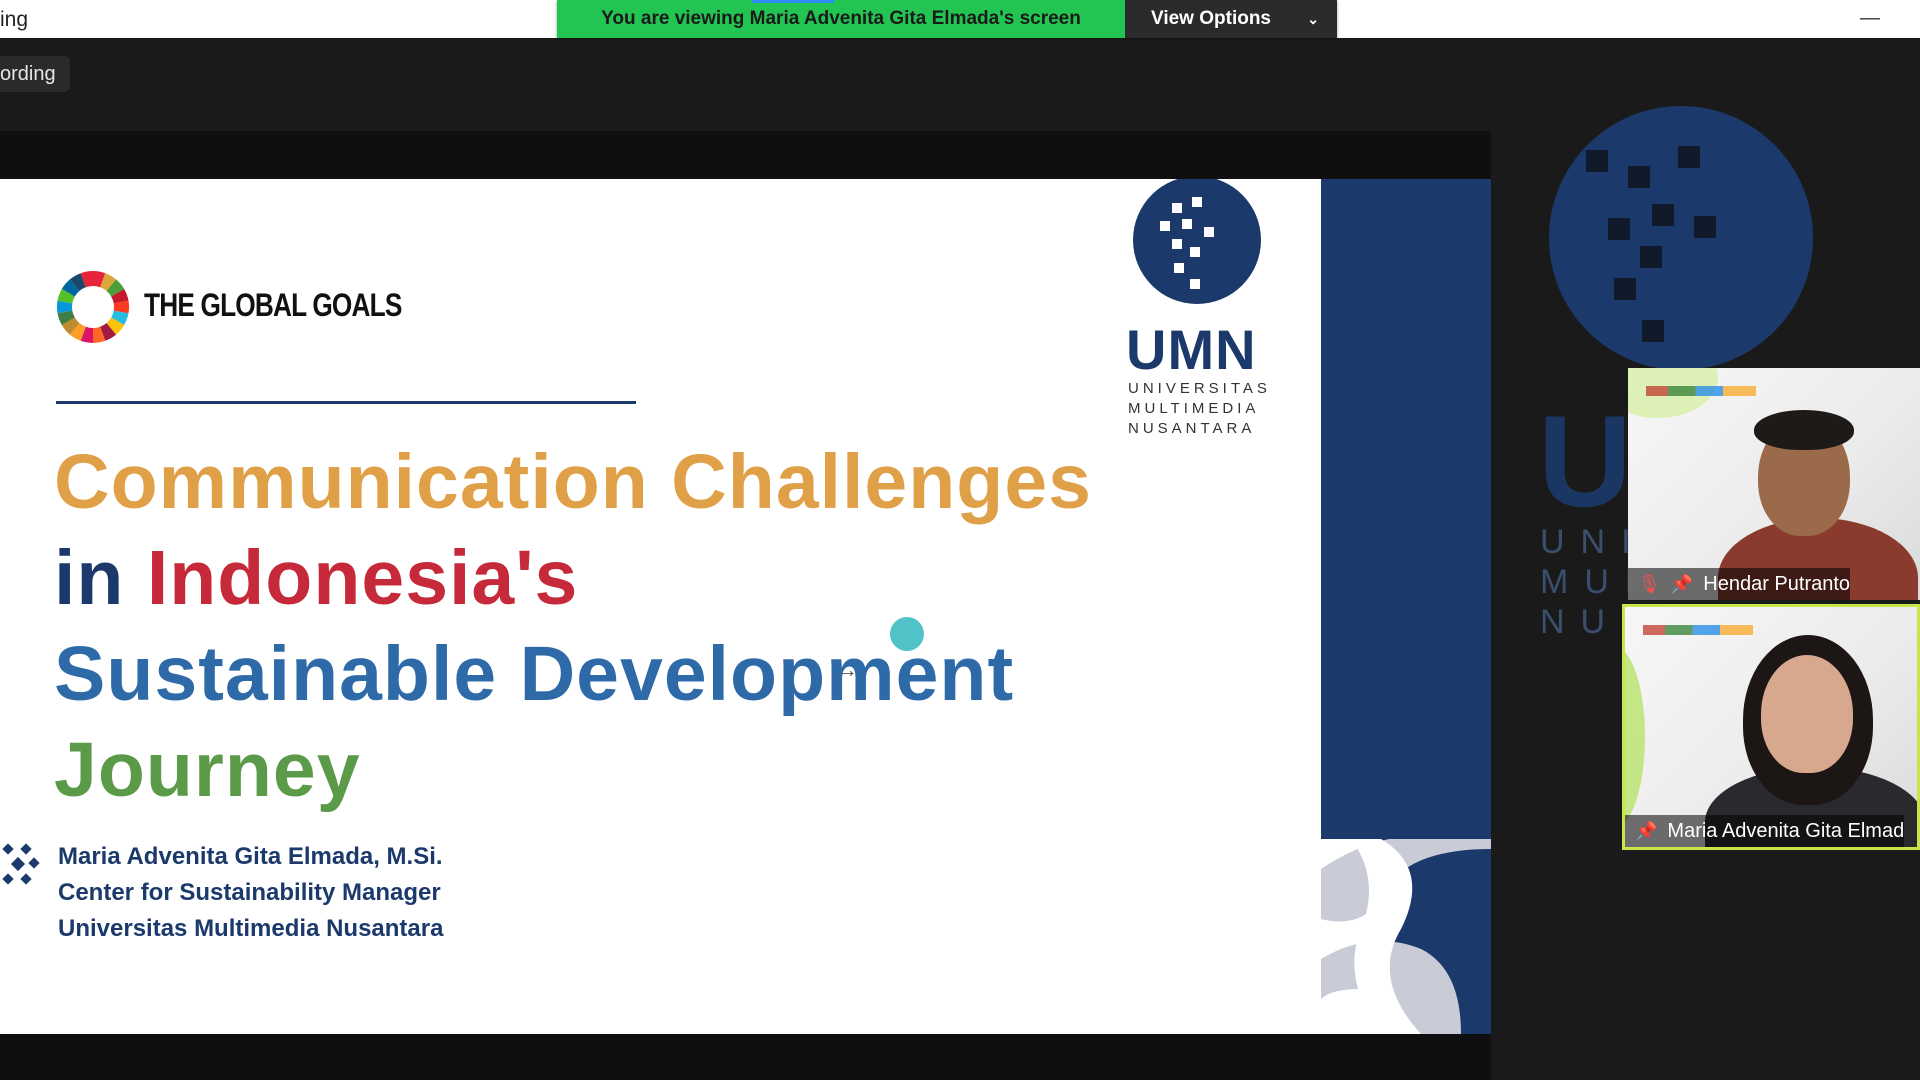  What do you see at coordinates (1199, 388) in the screenshot?
I see `umn-line-1: UNIVERSITAS` at bounding box center [1199, 388].